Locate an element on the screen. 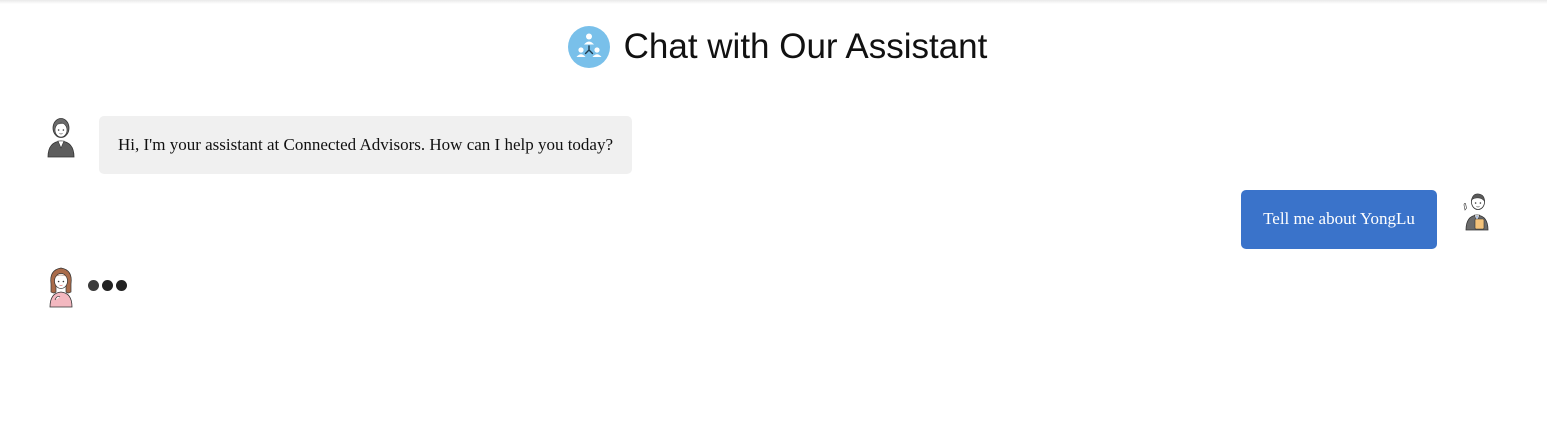 The image size is (1547, 444). team-network-icon is located at coordinates (588, 47).